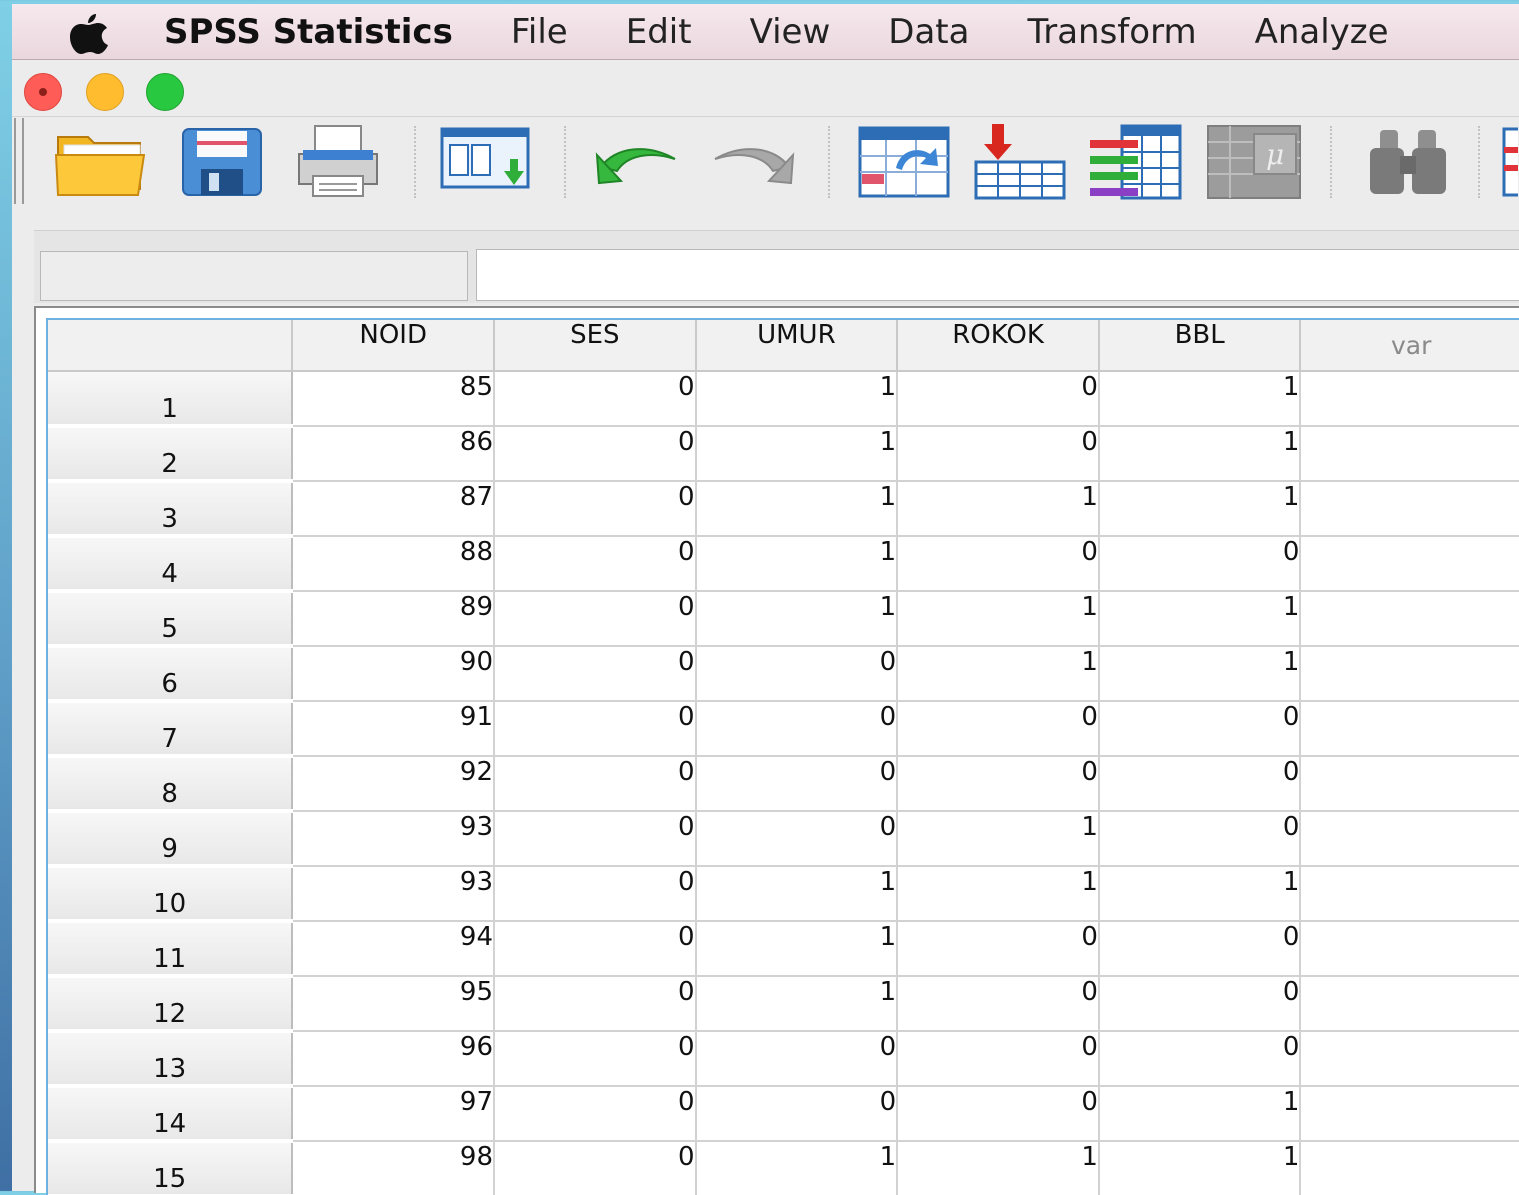 The image size is (1519, 1195). What do you see at coordinates (171, 564) in the screenshot?
I see `row-header: 4` at bounding box center [171, 564].